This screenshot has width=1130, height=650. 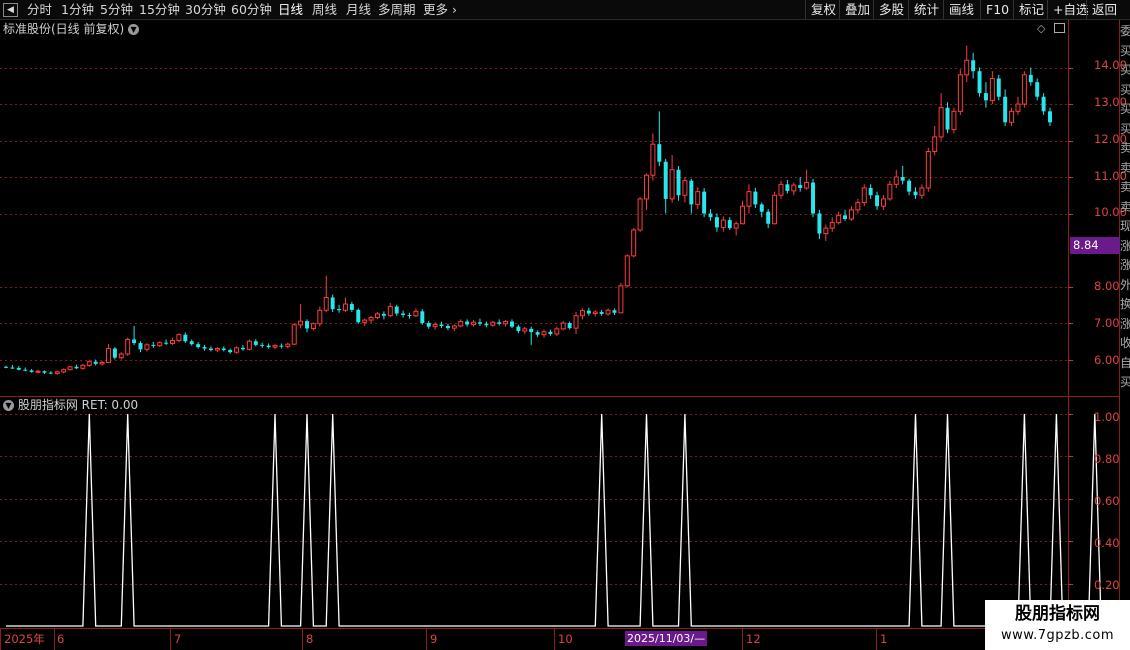 I want to click on quote-panel-char: 买, so click(x=1125, y=70).